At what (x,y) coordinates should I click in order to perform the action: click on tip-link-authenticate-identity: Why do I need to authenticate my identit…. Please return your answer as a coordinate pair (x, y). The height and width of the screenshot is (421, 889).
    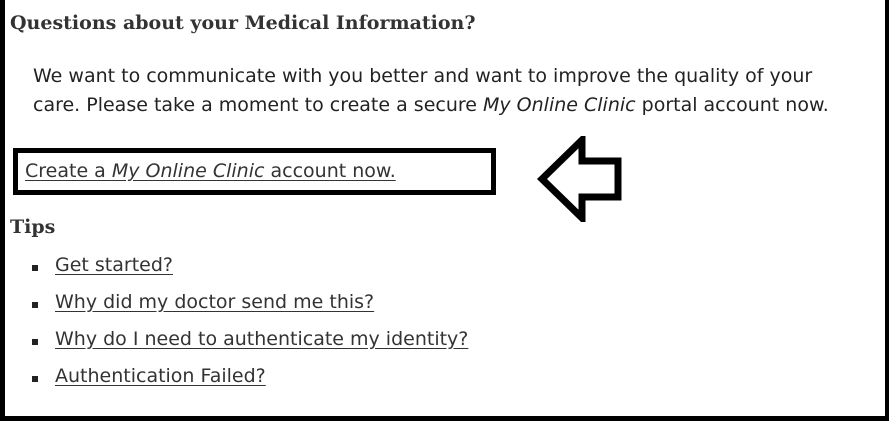
    Looking at the image, I should click on (261, 339).